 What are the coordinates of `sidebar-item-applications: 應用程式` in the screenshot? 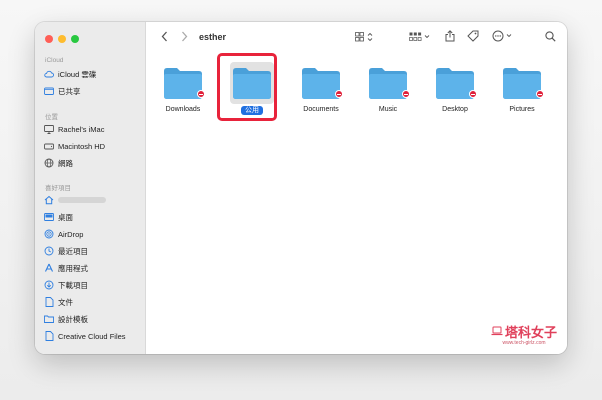 It's located at (66, 268).